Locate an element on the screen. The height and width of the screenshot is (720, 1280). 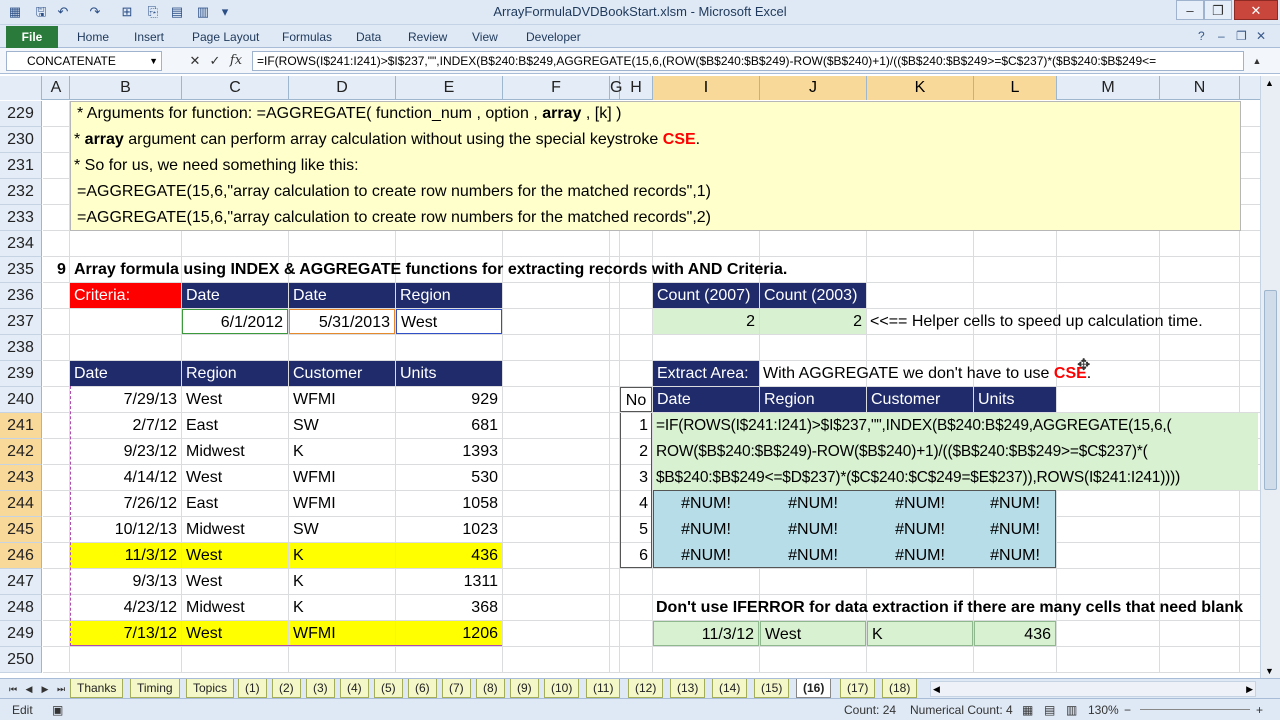
column-header-l: L is located at coordinates (1015, 88).